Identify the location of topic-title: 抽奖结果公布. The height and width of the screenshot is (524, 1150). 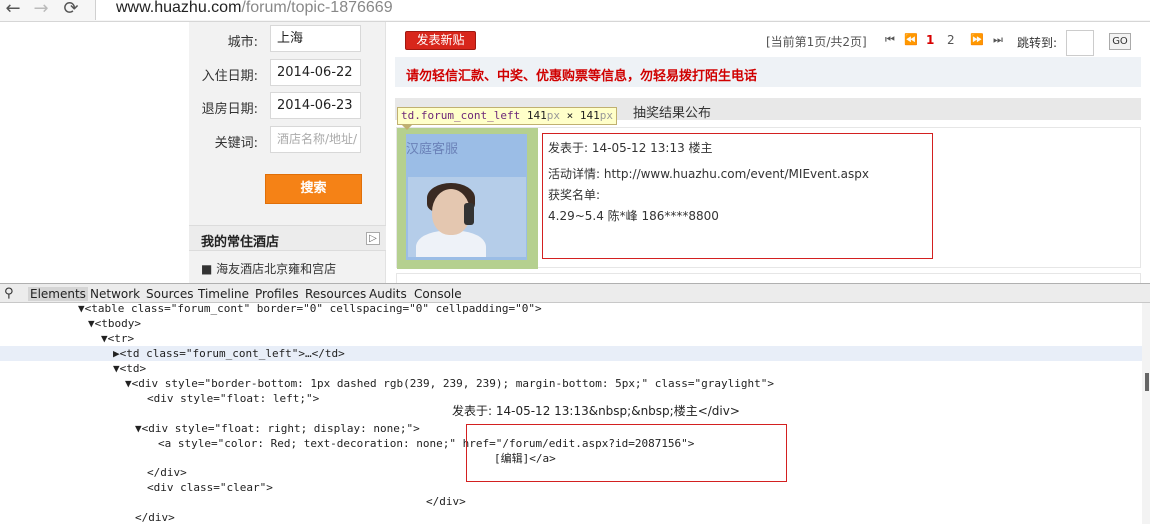
(672, 113).